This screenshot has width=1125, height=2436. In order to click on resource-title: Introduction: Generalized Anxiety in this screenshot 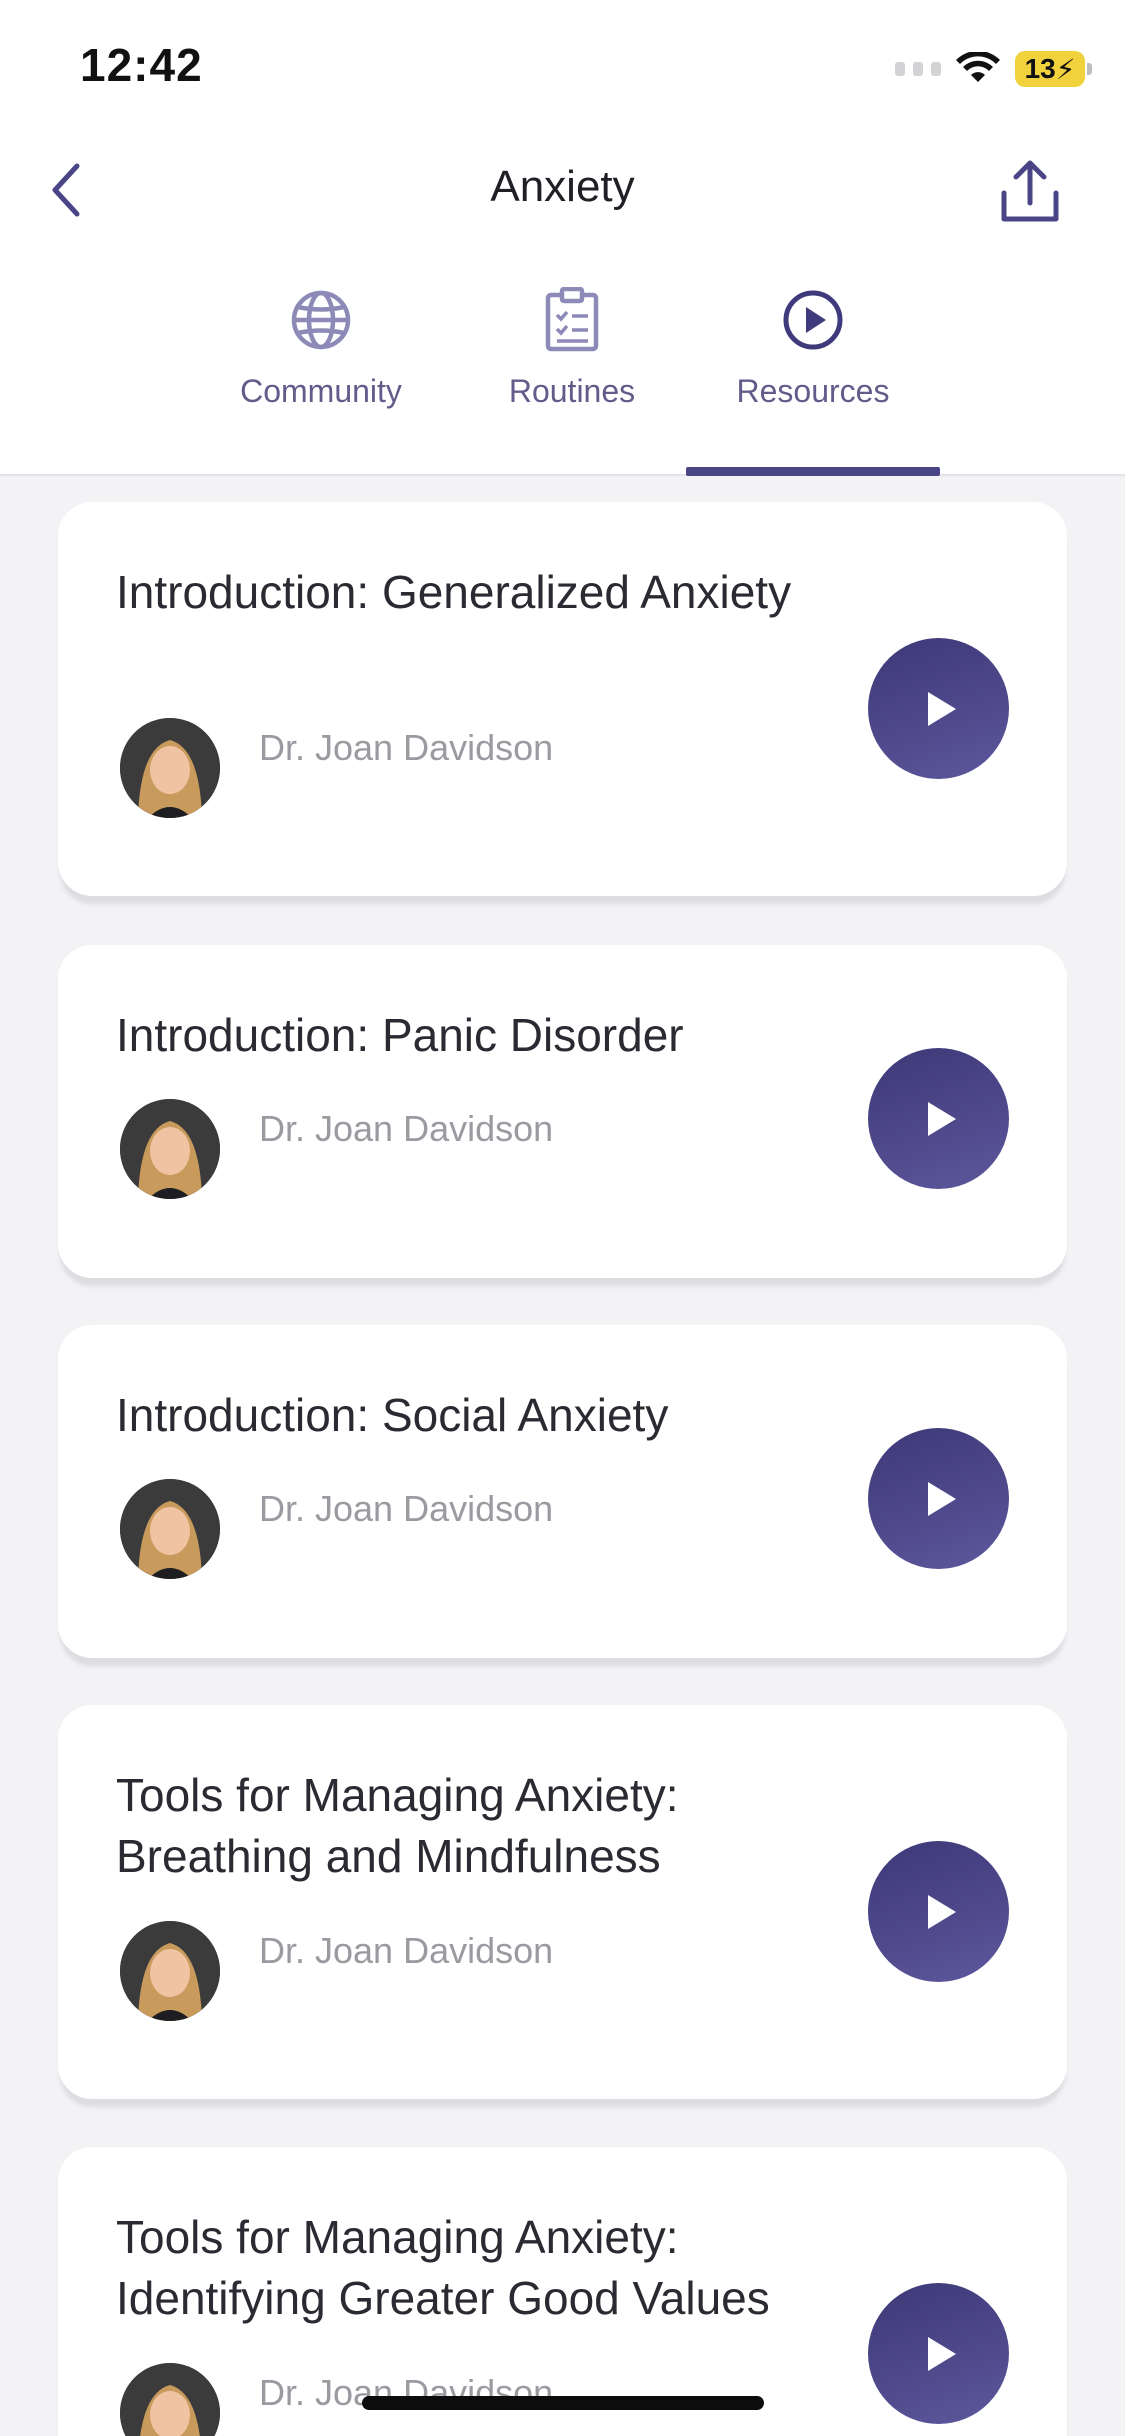, I will do `click(454, 592)`.